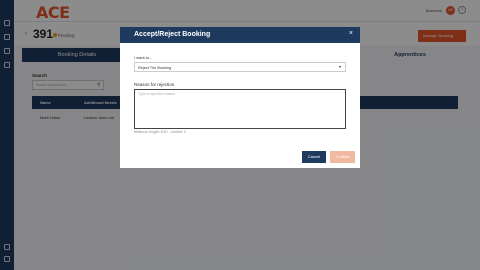 Image resolution: width=480 pixels, height=270 pixels. Describe the element at coordinates (160, 132) in the screenshot. I see `reason-hint: Minimum length: 5/10 - Limited: 0` at that location.